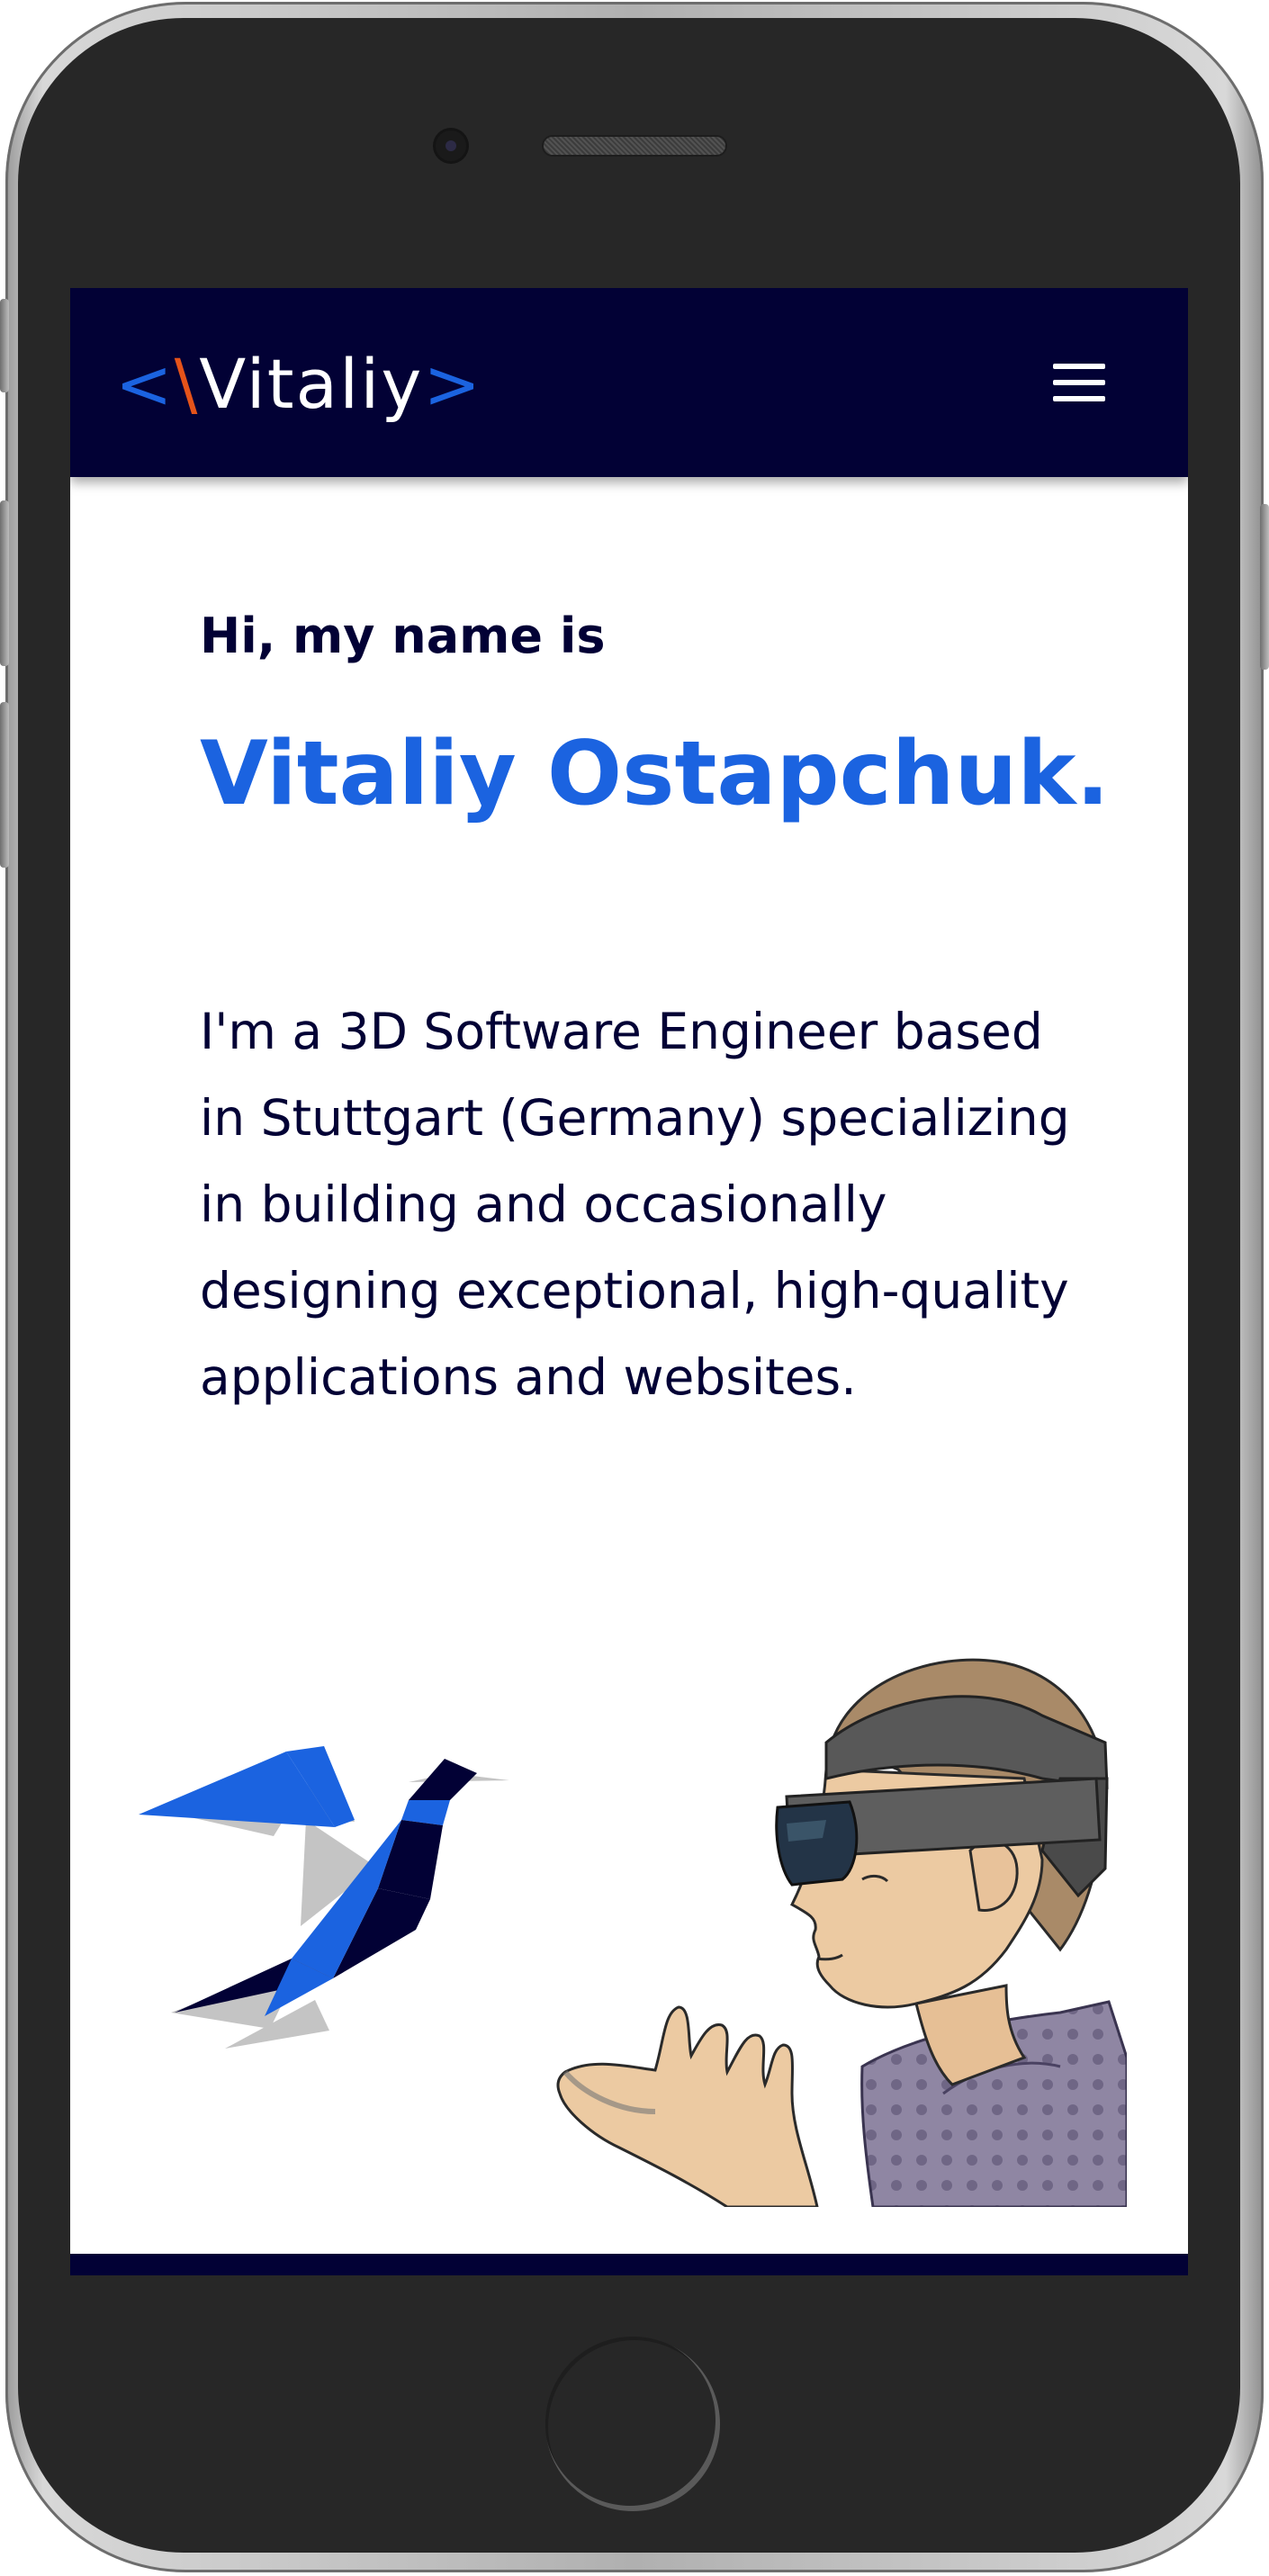 This screenshot has height=2576, width=1269. I want to click on navbar: <\Vitaliy>, so click(629, 382).